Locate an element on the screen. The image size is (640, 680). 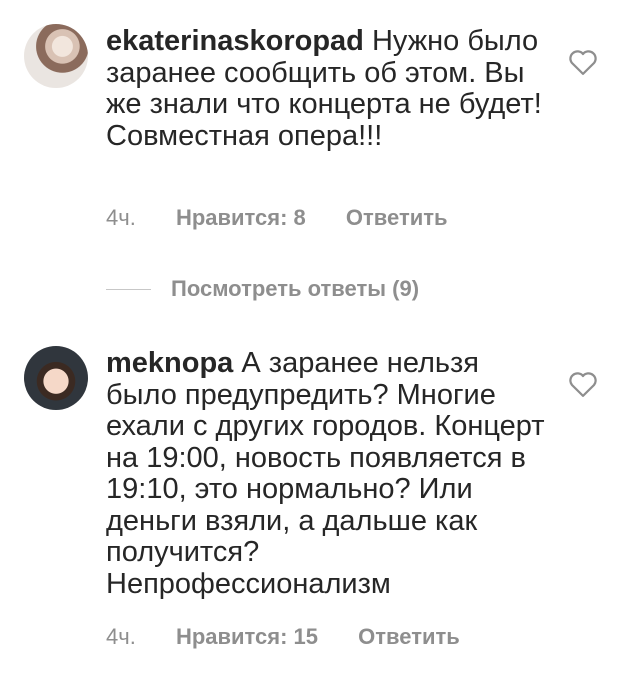
comment-username: ekaterinaskoropad is located at coordinates (235, 41).